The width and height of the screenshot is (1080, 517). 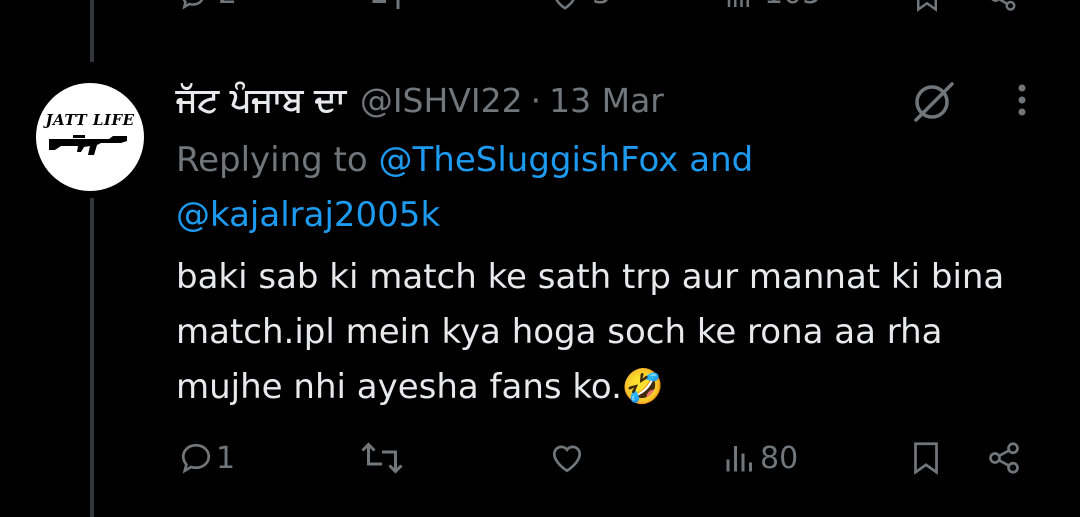 What do you see at coordinates (529, 160) in the screenshot?
I see `reply-mention-1: @TheSluggishFox` at bounding box center [529, 160].